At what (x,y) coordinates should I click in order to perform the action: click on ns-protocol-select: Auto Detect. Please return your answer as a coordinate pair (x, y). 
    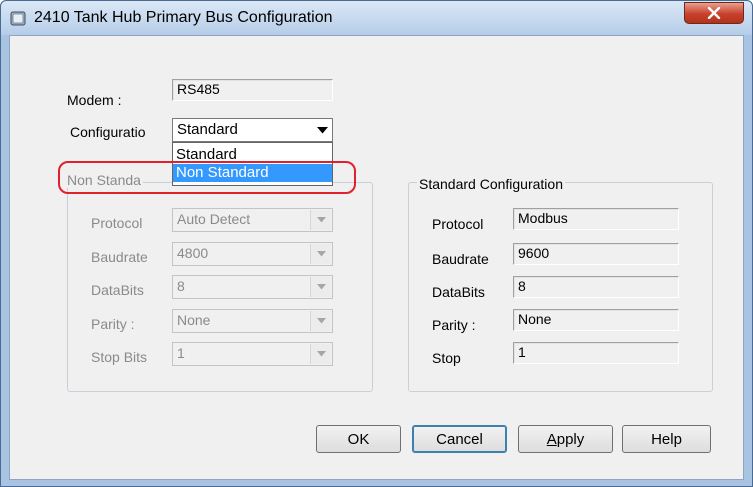
    Looking at the image, I should click on (252, 220).